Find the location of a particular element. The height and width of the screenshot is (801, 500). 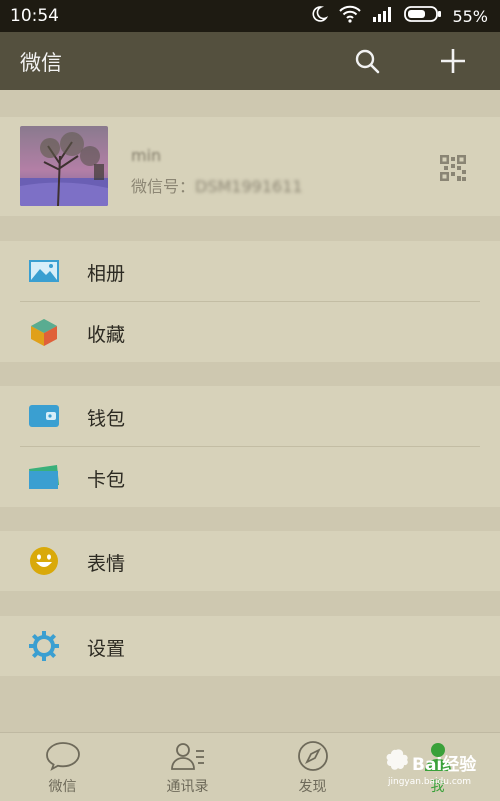

wechat-id-value: DSM1991611 is located at coordinates (249, 186).